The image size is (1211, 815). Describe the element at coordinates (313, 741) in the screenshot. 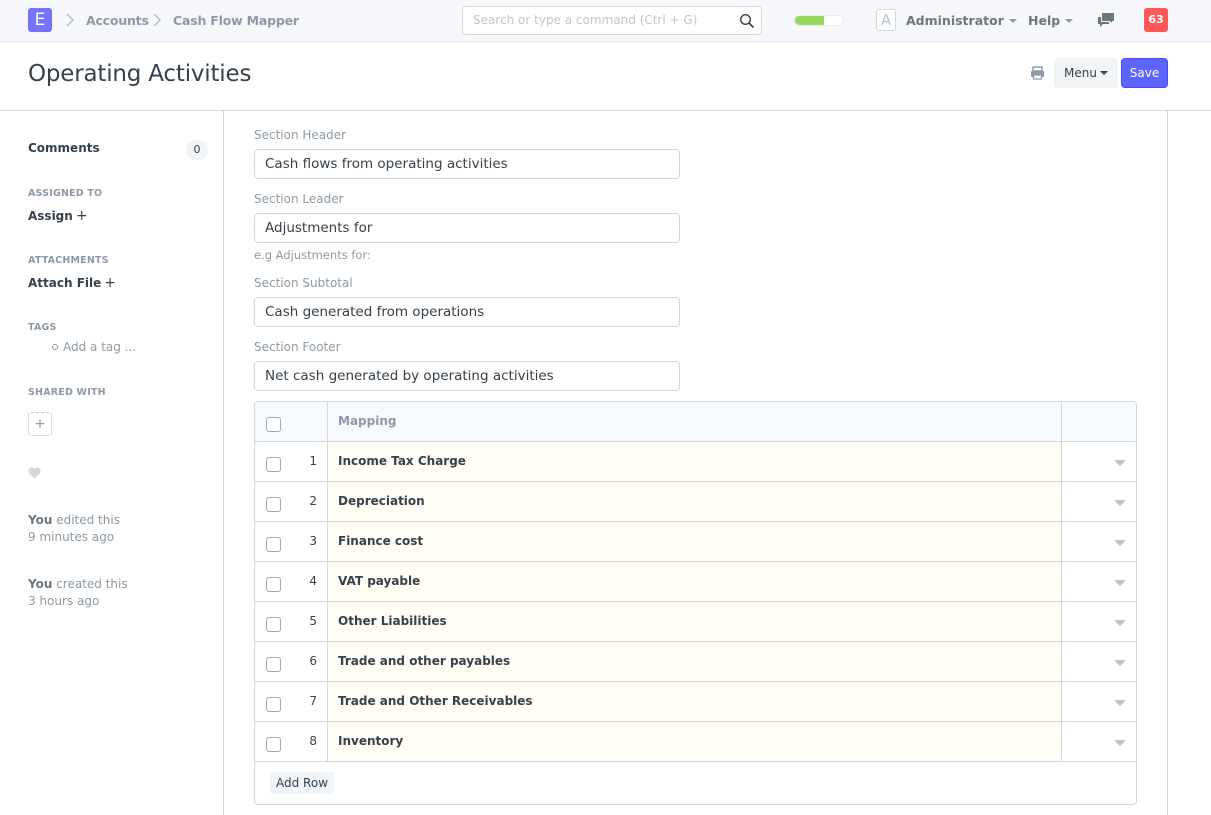

I see `row-index: 8` at that location.